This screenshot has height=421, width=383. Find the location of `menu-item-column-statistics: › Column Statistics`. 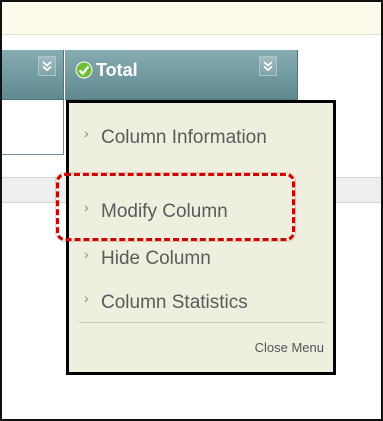

menu-item-column-statistics: › Column Statistics is located at coordinates (203, 302).